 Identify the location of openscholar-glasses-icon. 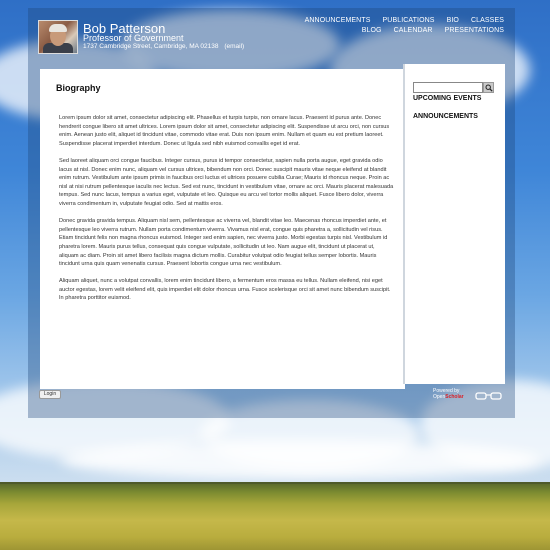
(488, 396).